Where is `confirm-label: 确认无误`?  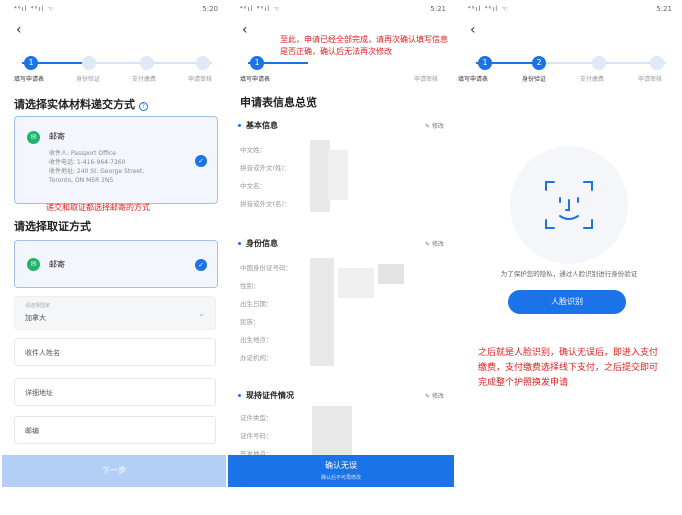
confirm-label: 确认无误 is located at coordinates (341, 465).